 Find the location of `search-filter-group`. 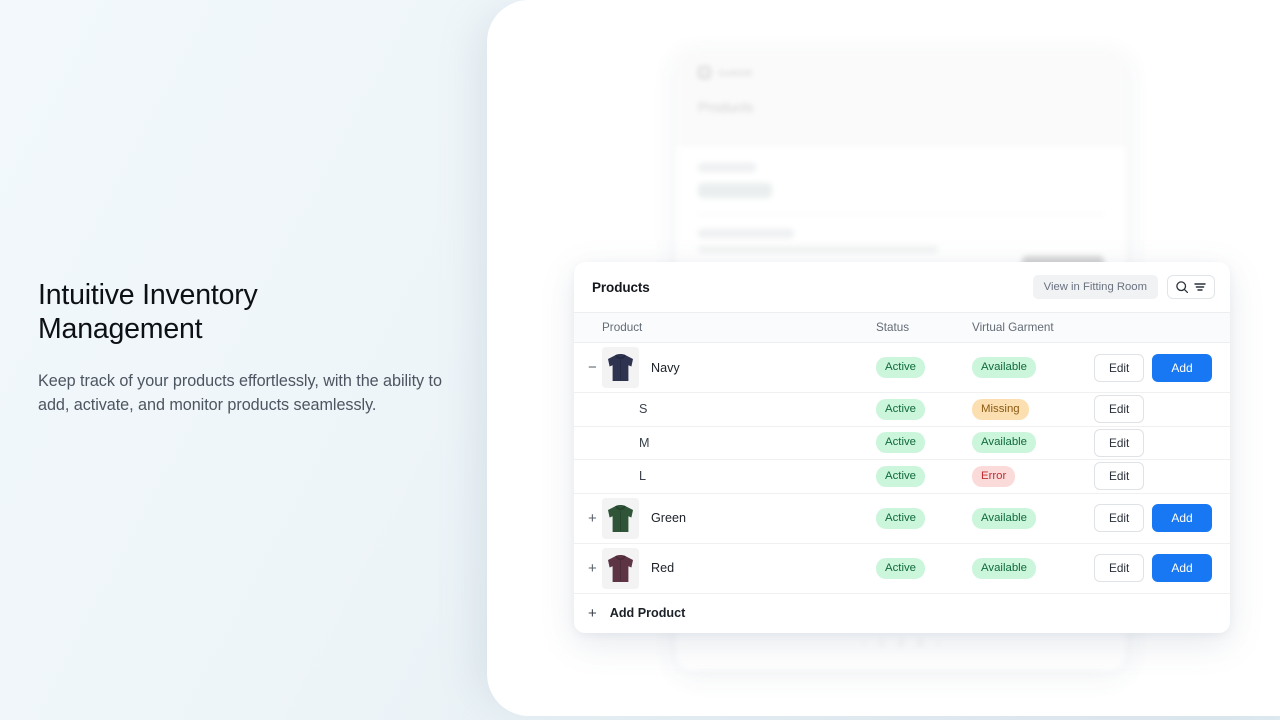

search-filter-group is located at coordinates (1191, 287).